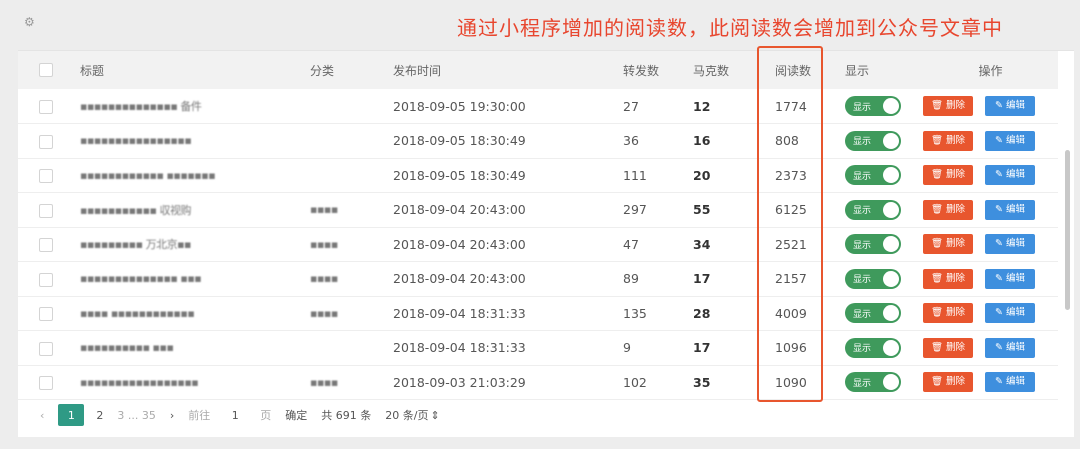  I want to click on edit-label: 编辑, so click(1015, 278).